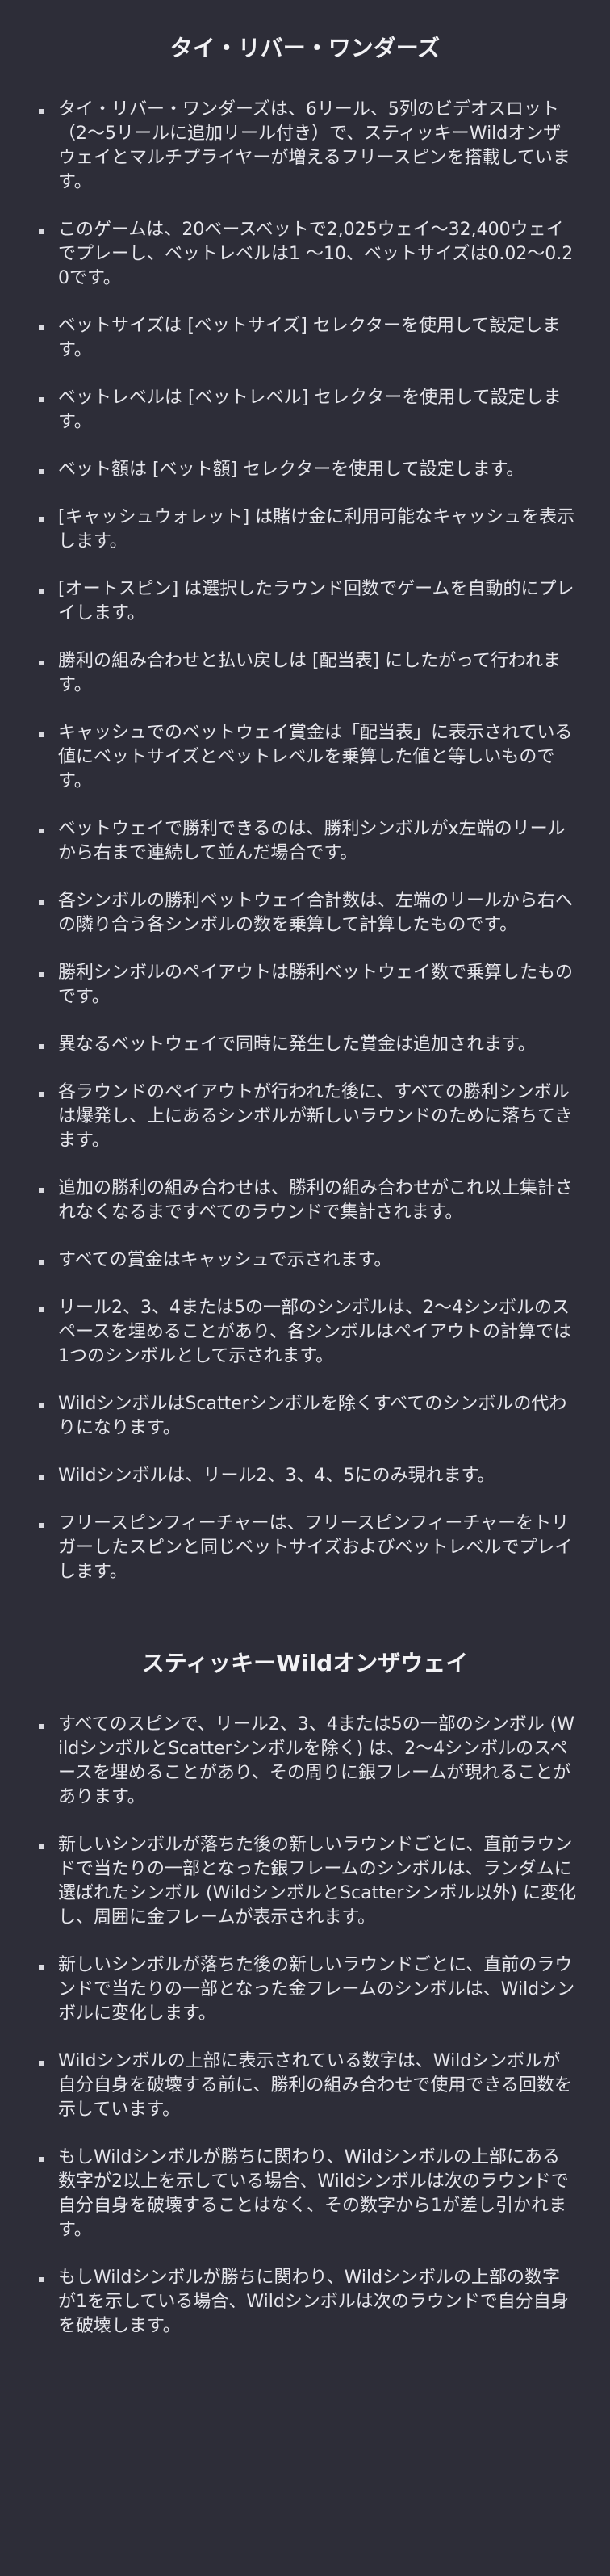 Image resolution: width=610 pixels, height=2576 pixels. Describe the element at coordinates (307, 673) in the screenshot. I see `list-item: 勝利の組み合わせと払い戻しは [配当表] にしたがって行われます。` at that location.